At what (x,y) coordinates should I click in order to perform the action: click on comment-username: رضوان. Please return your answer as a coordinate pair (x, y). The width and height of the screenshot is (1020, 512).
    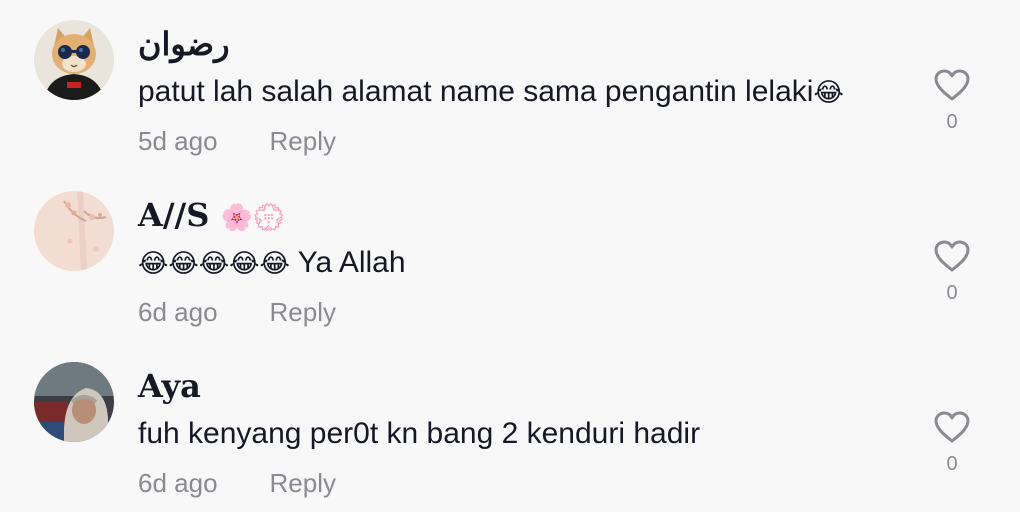
    Looking at the image, I should click on (184, 44).